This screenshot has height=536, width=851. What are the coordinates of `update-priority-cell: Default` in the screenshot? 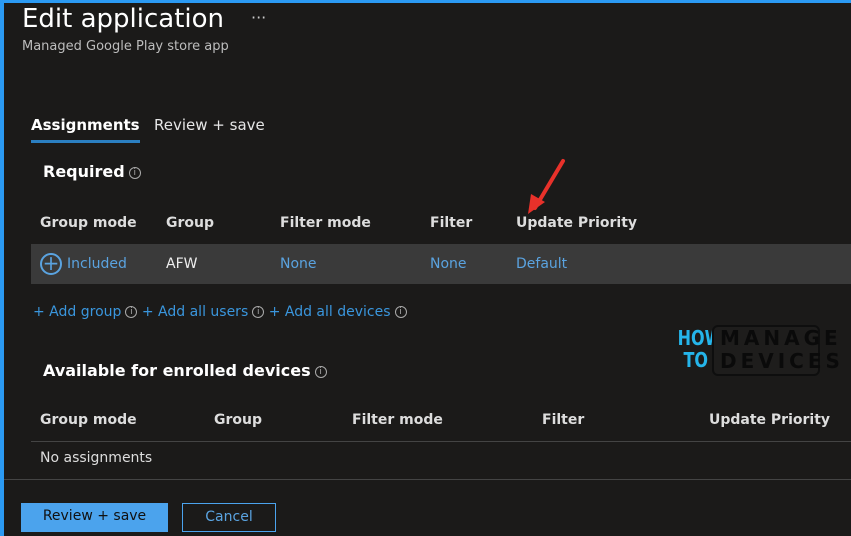 It's located at (541, 264).